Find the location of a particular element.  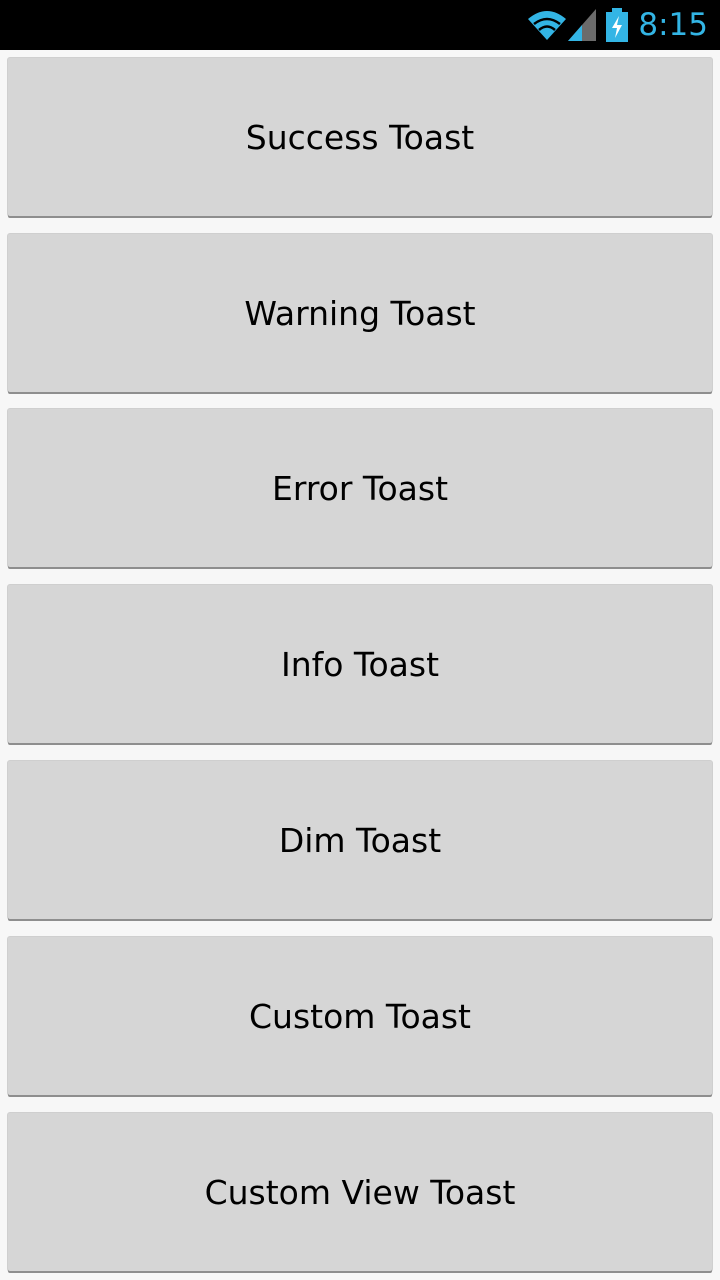

status-icons: 8:15 is located at coordinates (617, 25).